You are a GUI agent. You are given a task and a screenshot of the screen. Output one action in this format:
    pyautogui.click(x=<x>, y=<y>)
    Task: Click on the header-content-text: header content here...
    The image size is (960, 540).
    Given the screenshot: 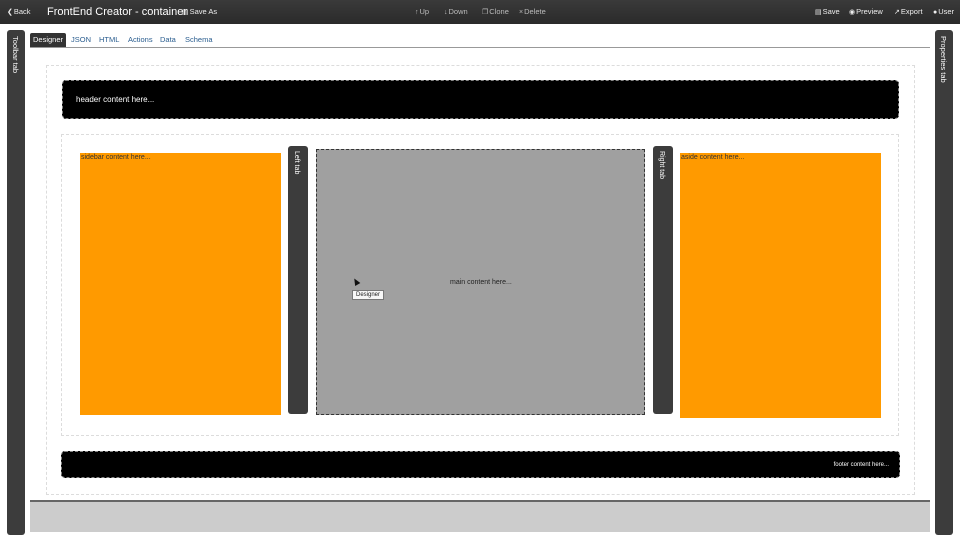 What is the action you would take?
    pyautogui.click(x=115, y=99)
    